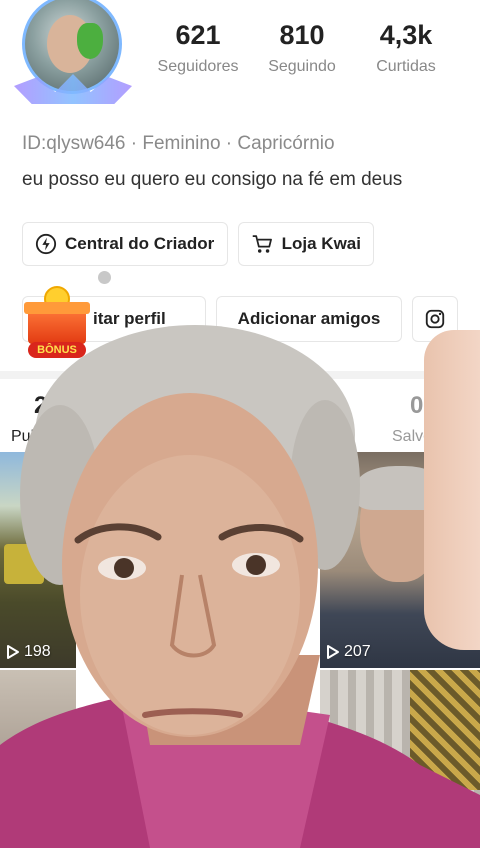 The height and width of the screenshot is (848, 480). I want to click on profile-id-line: ID:qlysw646 · Feminino · Capricórnio, so click(178, 143).